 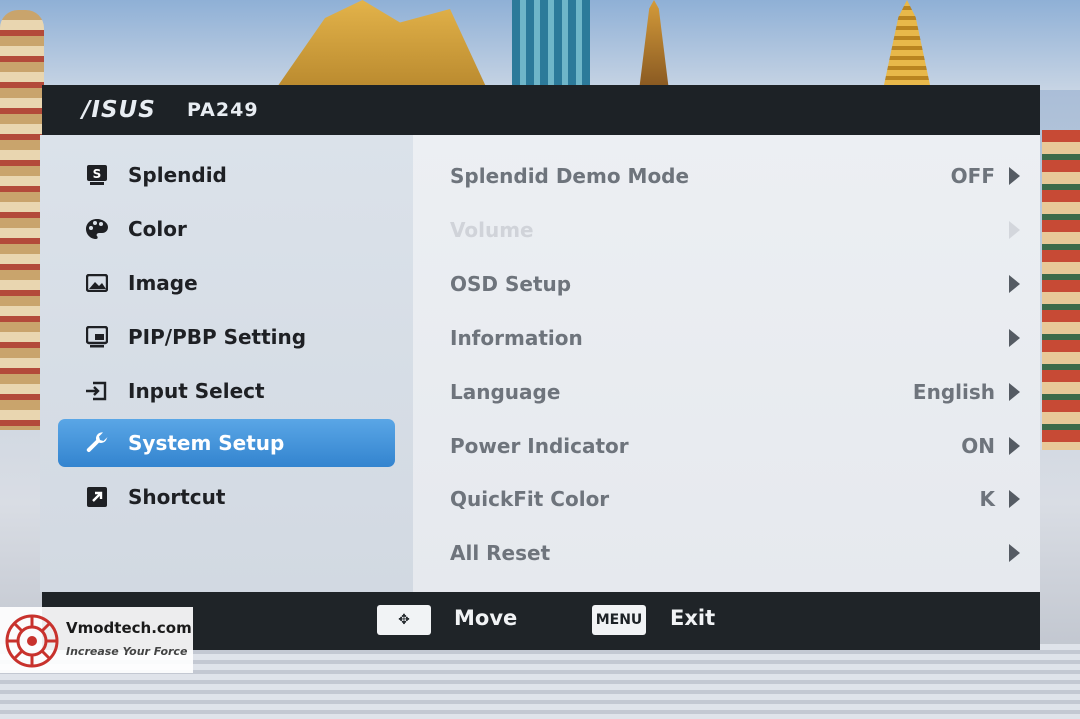 I want to click on menu-item-label: Image, so click(x=163, y=283).